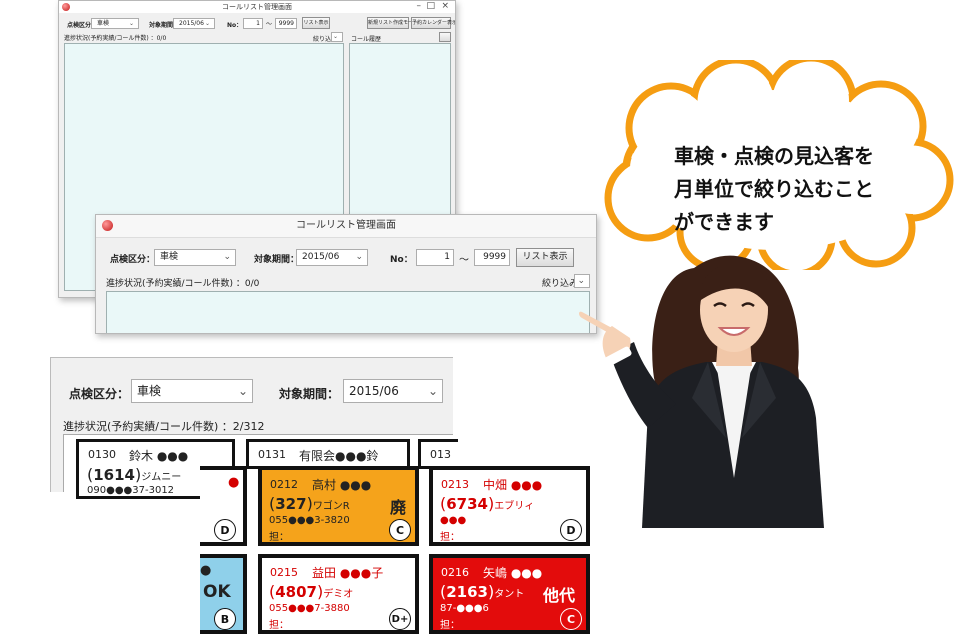 The width and height of the screenshot is (960, 640). I want to click on card-plate-number: (4807)デミオ, so click(311, 591).